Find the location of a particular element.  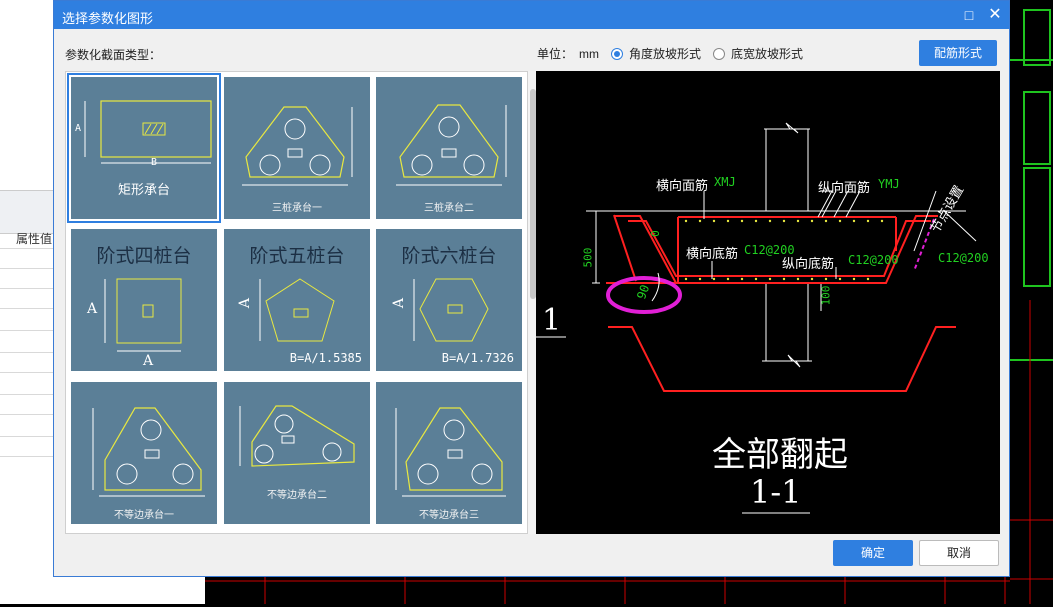

property-header-band is located at coordinates (26, 212).